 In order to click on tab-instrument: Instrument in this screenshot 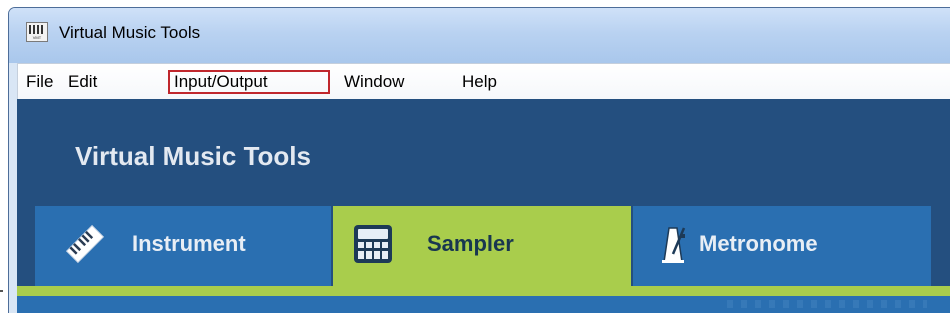, I will do `click(183, 246)`.